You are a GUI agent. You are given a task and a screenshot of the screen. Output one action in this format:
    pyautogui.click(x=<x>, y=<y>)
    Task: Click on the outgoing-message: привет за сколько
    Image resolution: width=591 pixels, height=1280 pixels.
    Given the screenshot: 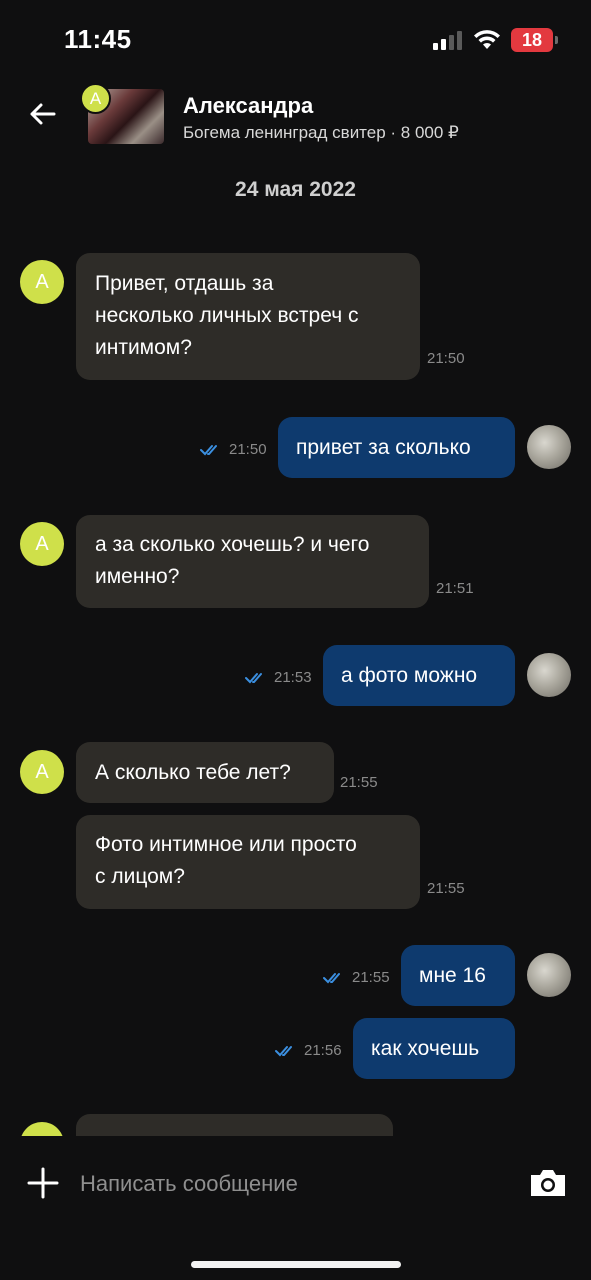 What is the action you would take?
    pyautogui.click(x=396, y=447)
    